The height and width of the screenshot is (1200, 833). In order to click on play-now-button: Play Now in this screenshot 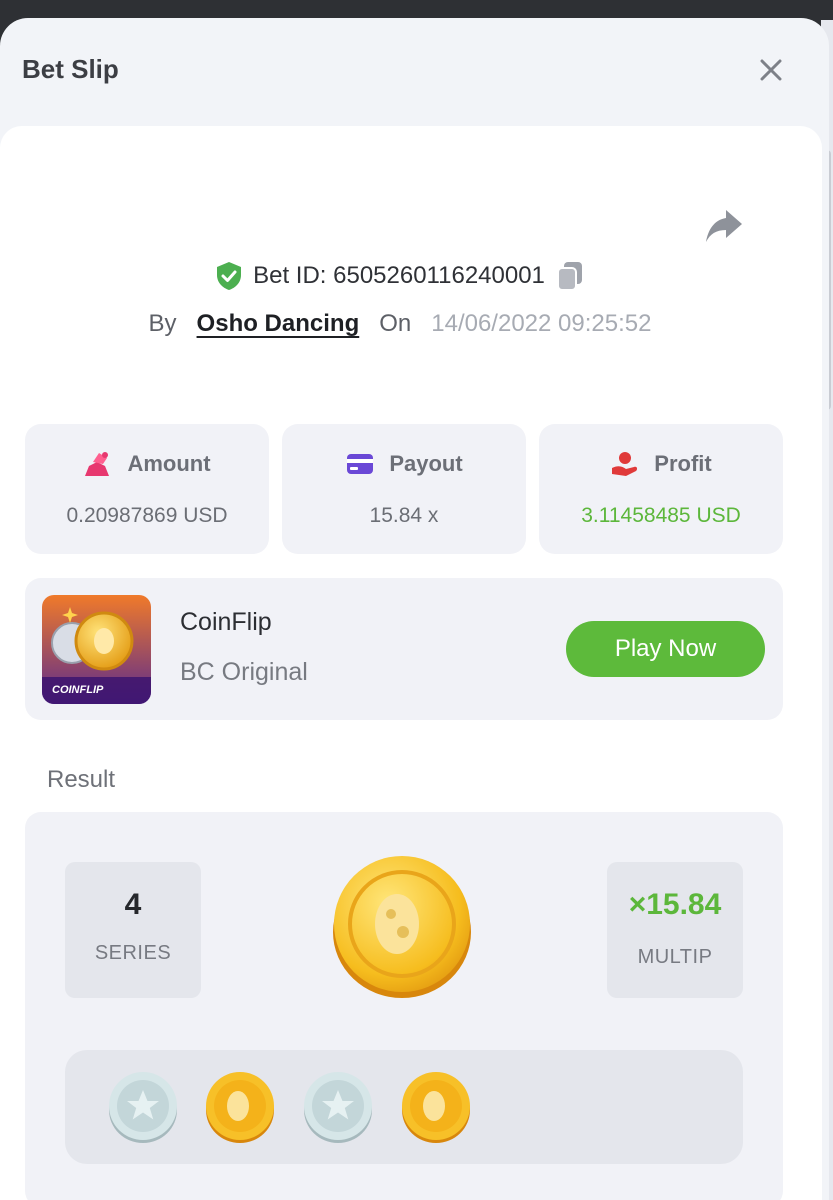, I will do `click(665, 649)`.